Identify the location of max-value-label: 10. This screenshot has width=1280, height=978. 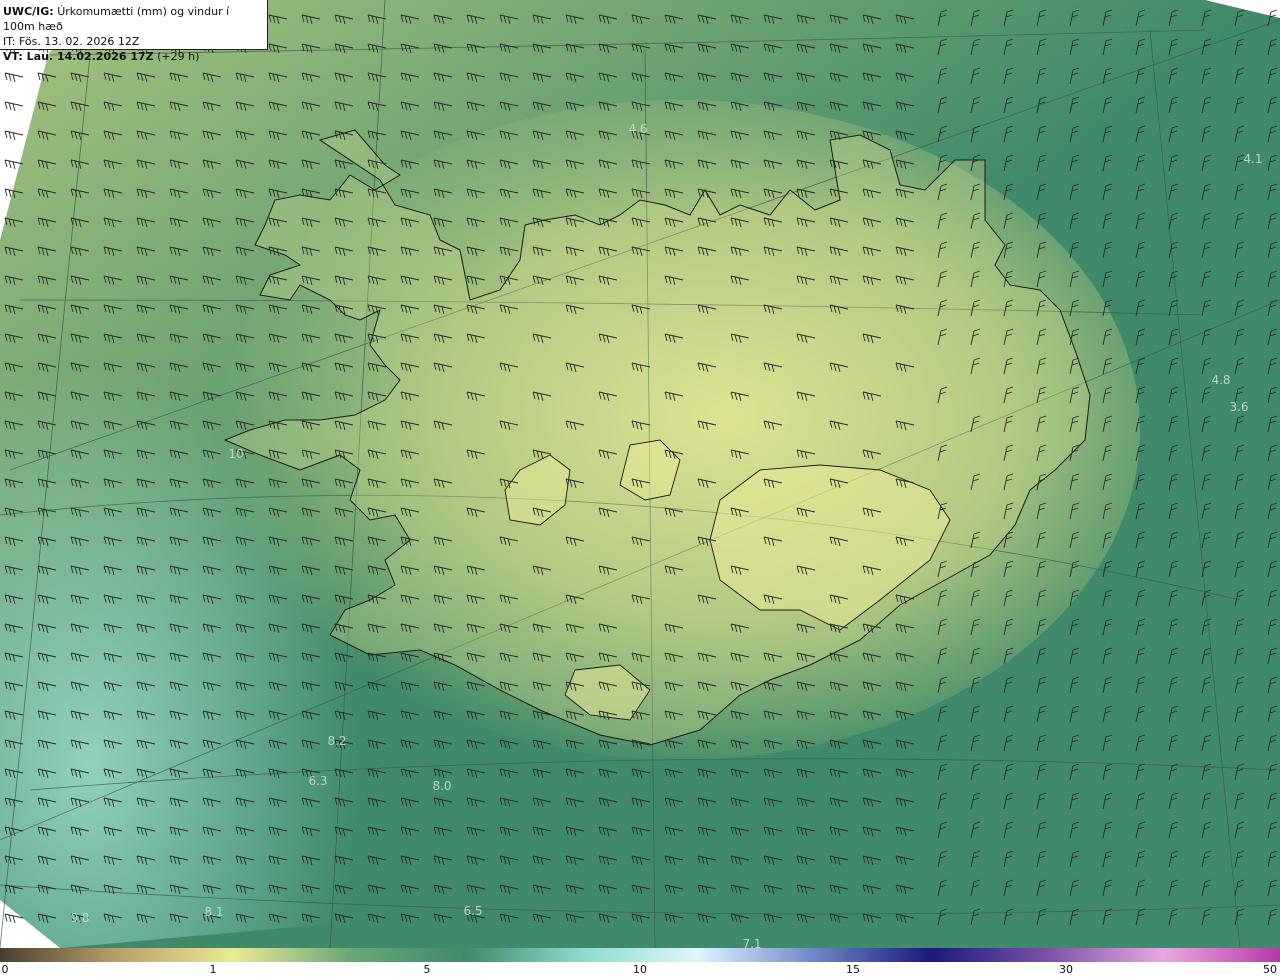
(235, 454).